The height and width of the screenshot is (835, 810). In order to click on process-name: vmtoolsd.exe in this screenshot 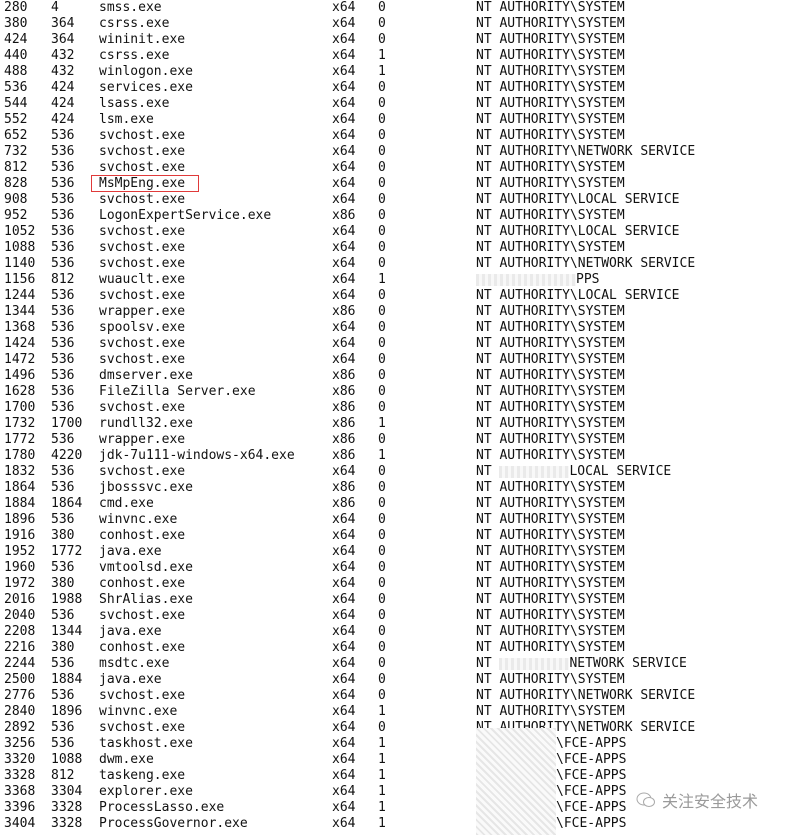, I will do `click(146, 567)`.